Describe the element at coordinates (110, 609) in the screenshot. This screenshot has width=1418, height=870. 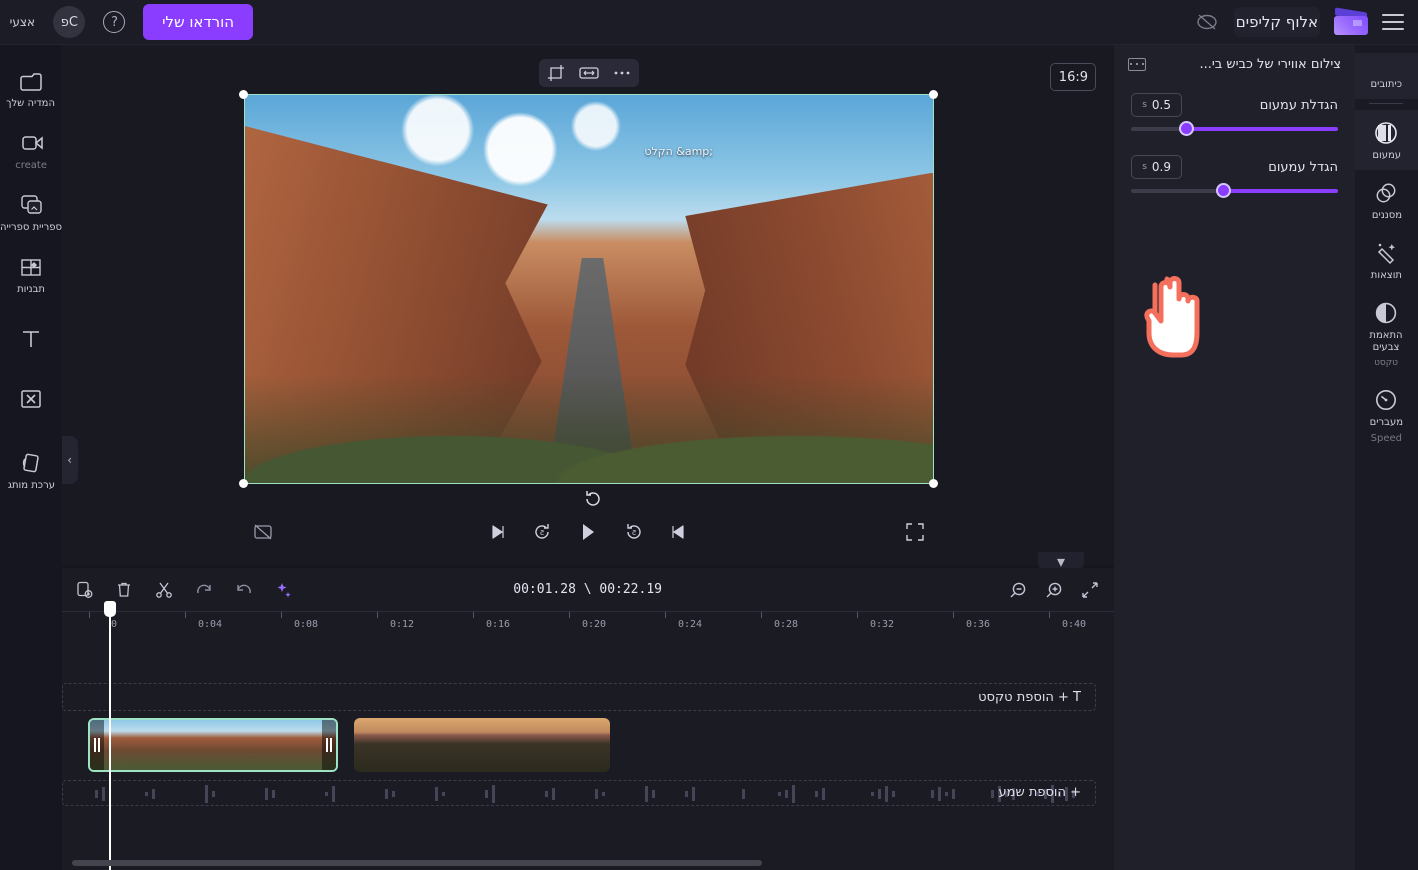
I see `playhead-handle` at that location.